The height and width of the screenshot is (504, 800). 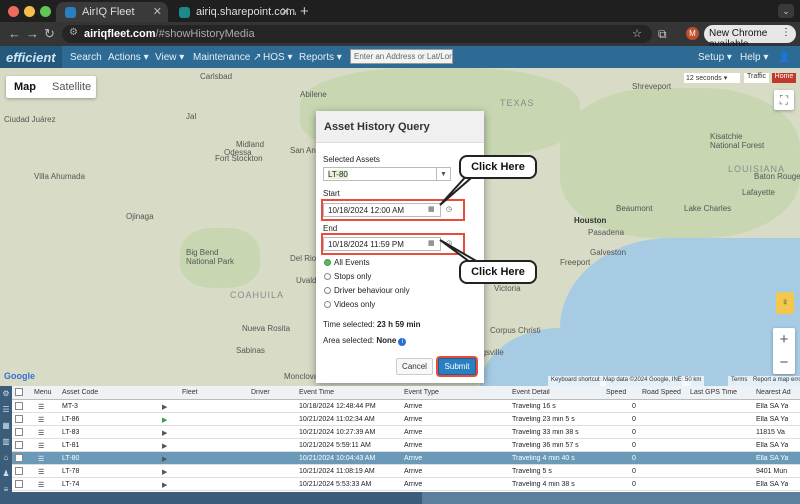 I want to click on event-time-cell: 10/21/2024 10:04:43 AM, so click(x=337, y=458).